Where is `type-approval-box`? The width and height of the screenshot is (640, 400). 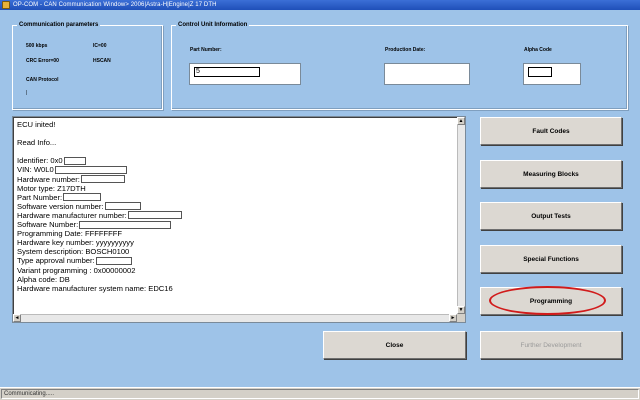
type-approval-box is located at coordinates (113, 260).